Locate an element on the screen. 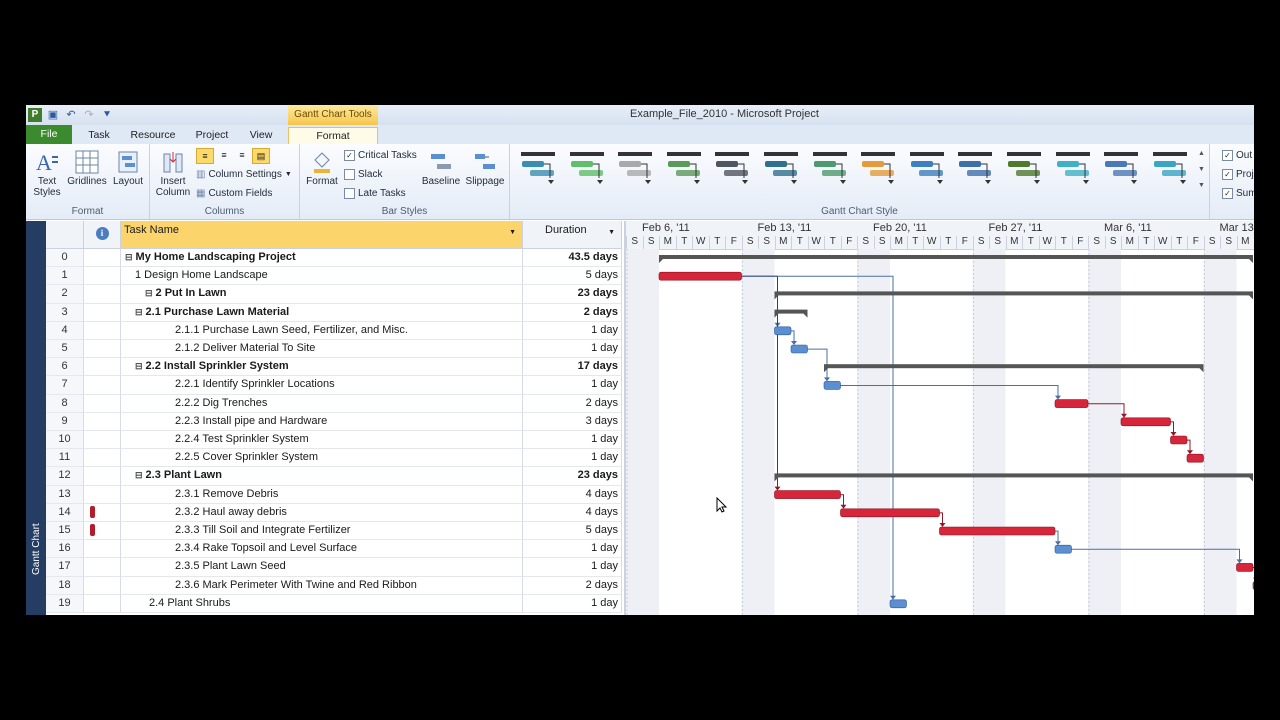 The image size is (1280, 720). align-center-icon: ≡ is located at coordinates (224, 155).